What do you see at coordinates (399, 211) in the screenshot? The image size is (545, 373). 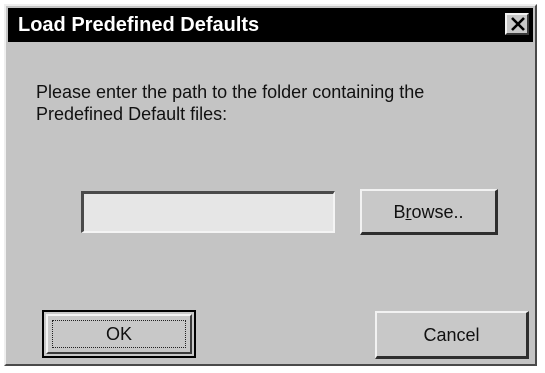 I see `browse-label-prefix: B` at bounding box center [399, 211].